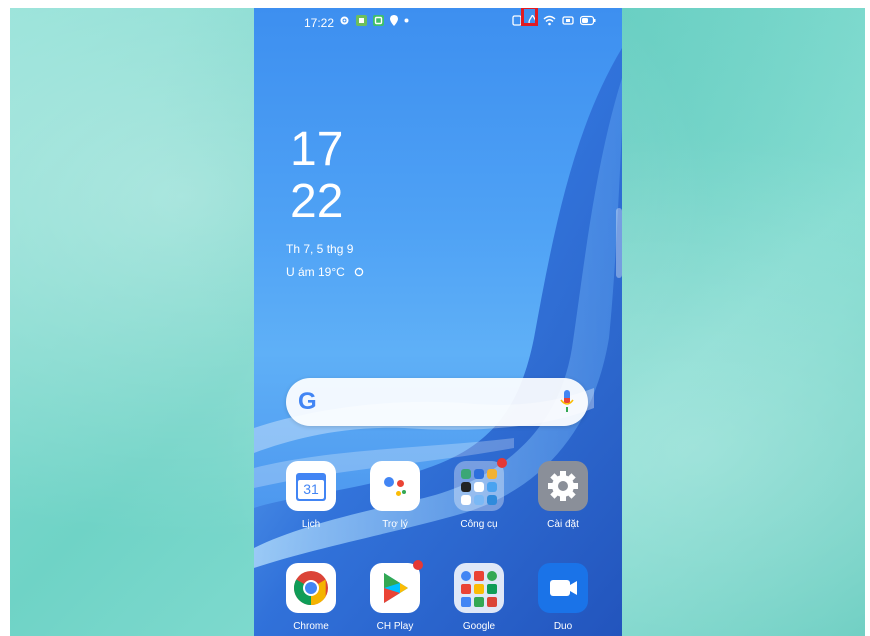 This screenshot has width=870, height=636. I want to click on green-notification-icon, so click(378, 20).